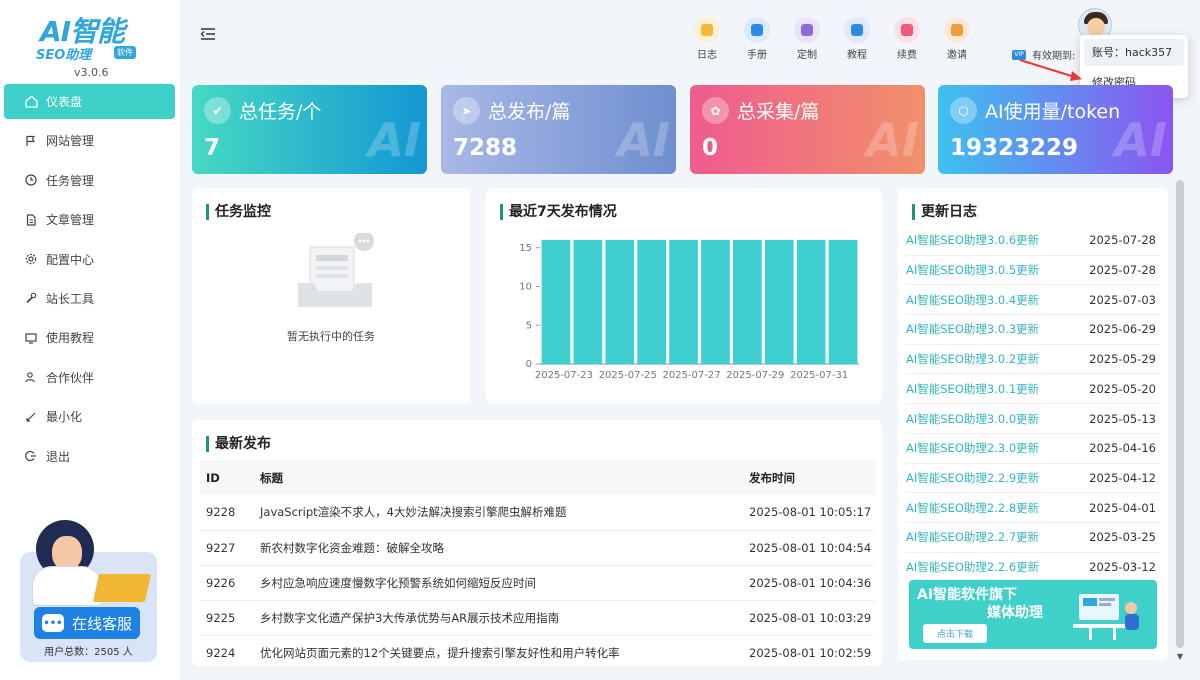 Image resolution: width=1200 pixels, height=680 pixels. What do you see at coordinates (755, 375) in the screenshot?
I see `x-tick-label: 2025-07-29` at bounding box center [755, 375].